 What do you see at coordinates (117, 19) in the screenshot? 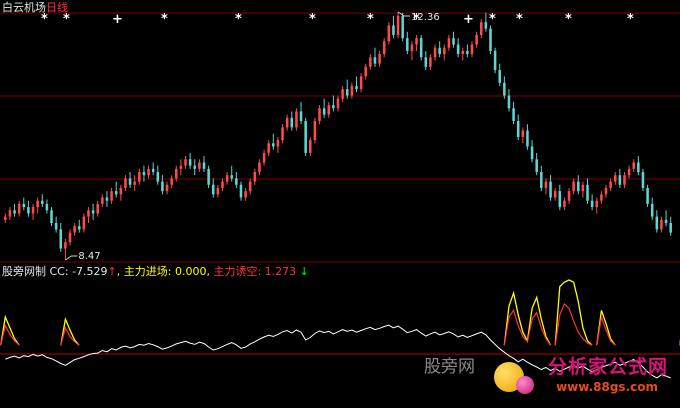
I see `signal-marker: +` at bounding box center [117, 19].